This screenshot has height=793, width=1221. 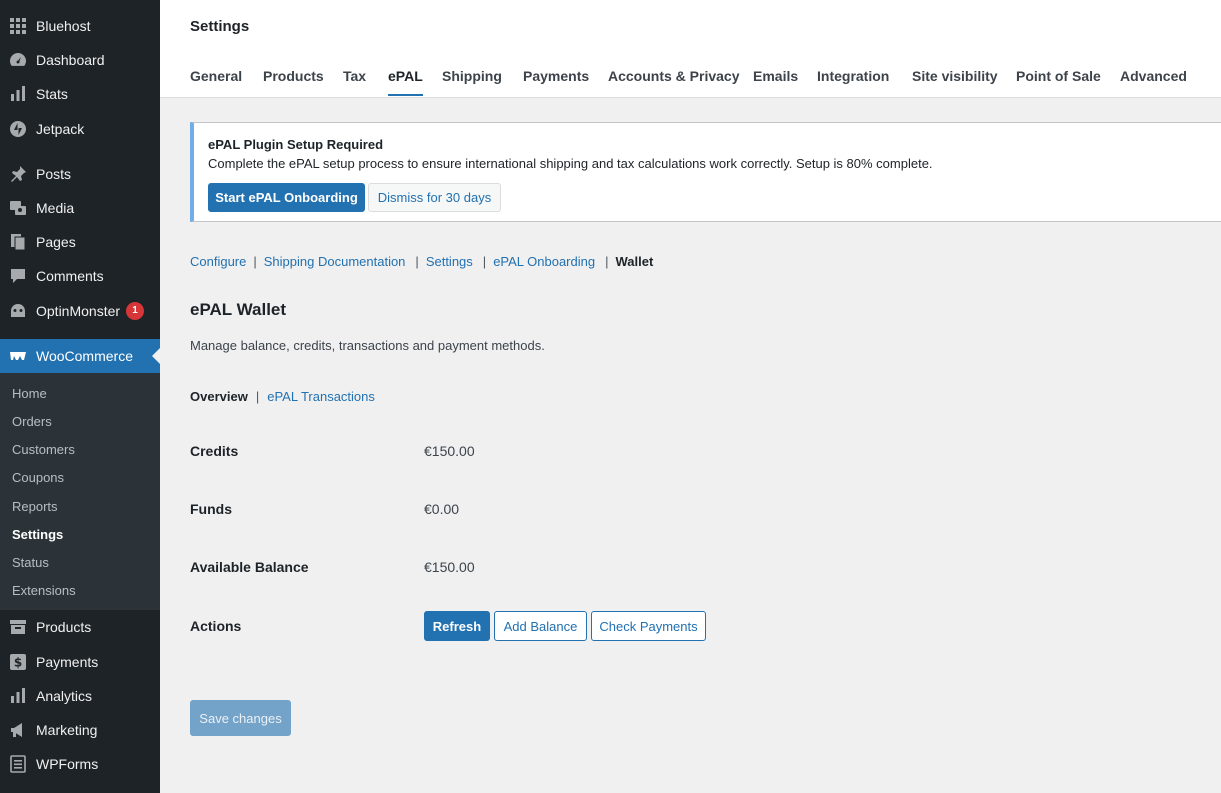 I want to click on tab-products: Products, so click(x=293, y=81).